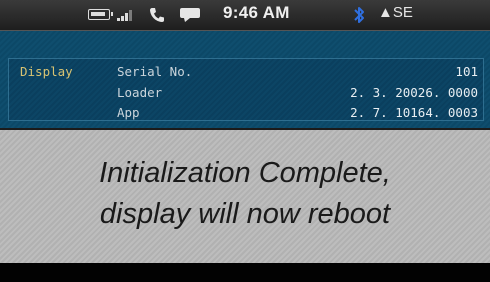 Image resolution: width=490 pixels, height=282 pixels. I want to click on bluetooth-icon, so click(359, 15).